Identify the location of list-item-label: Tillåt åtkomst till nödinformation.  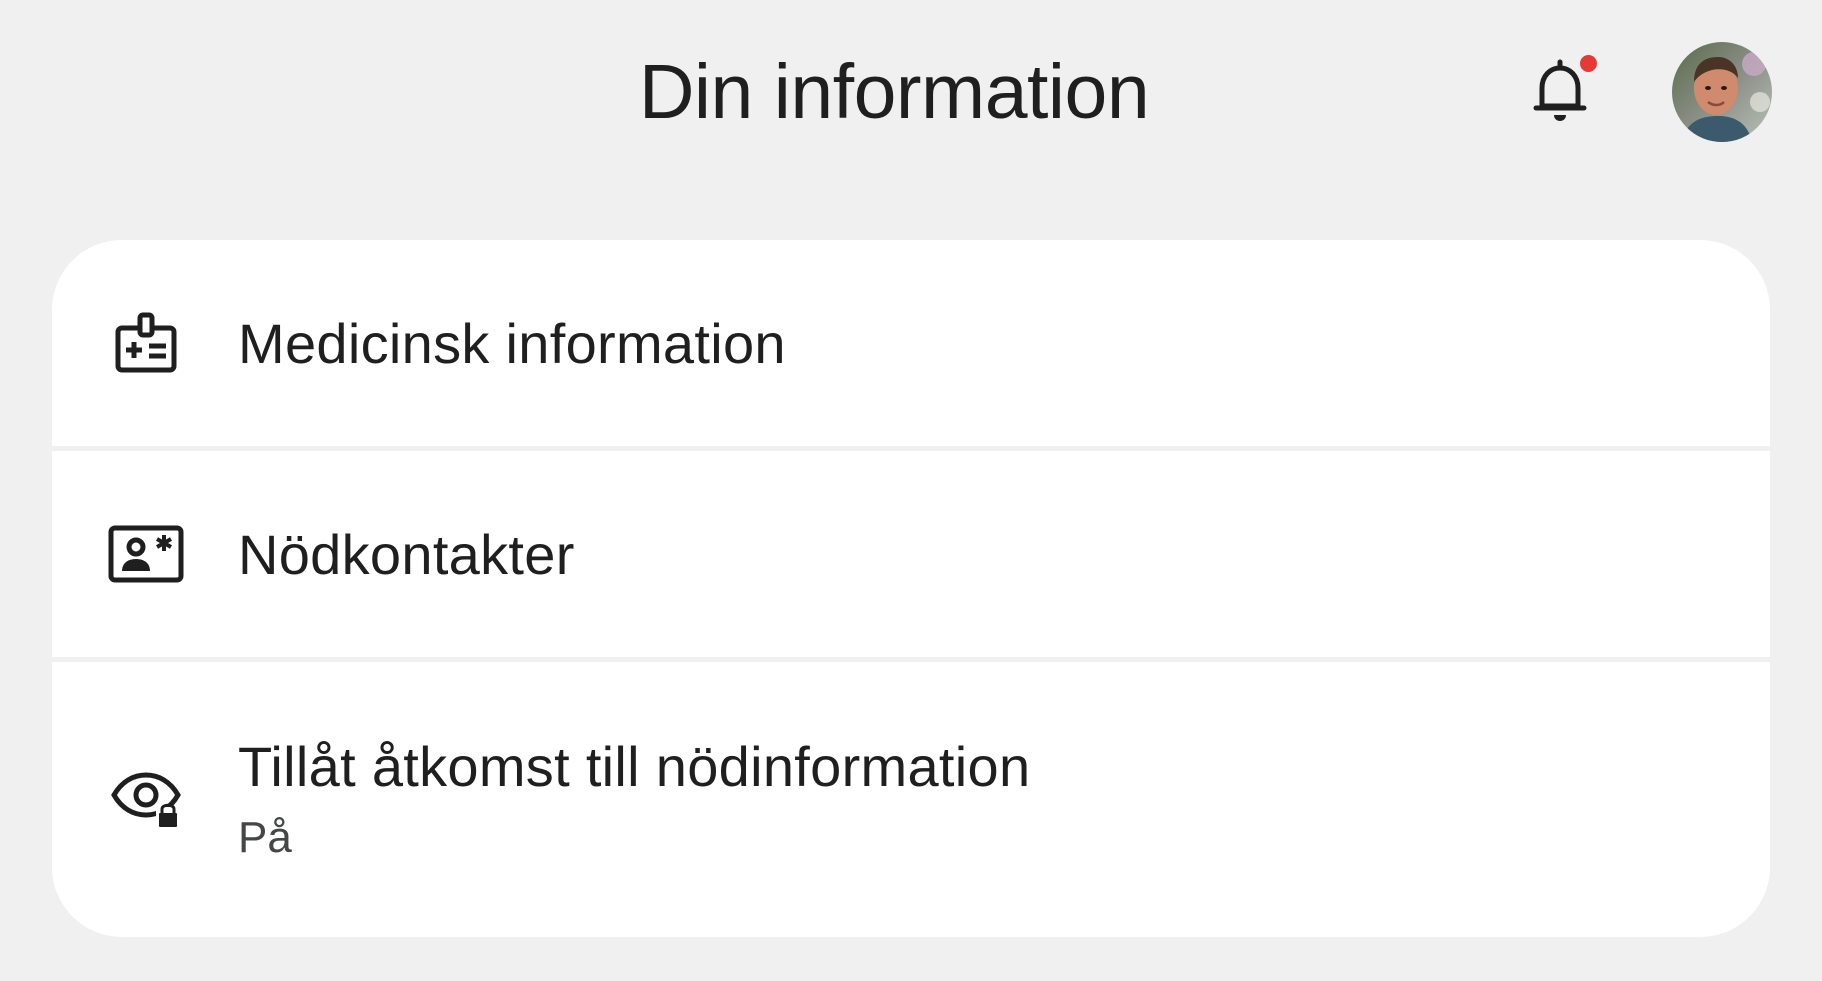
(634, 766).